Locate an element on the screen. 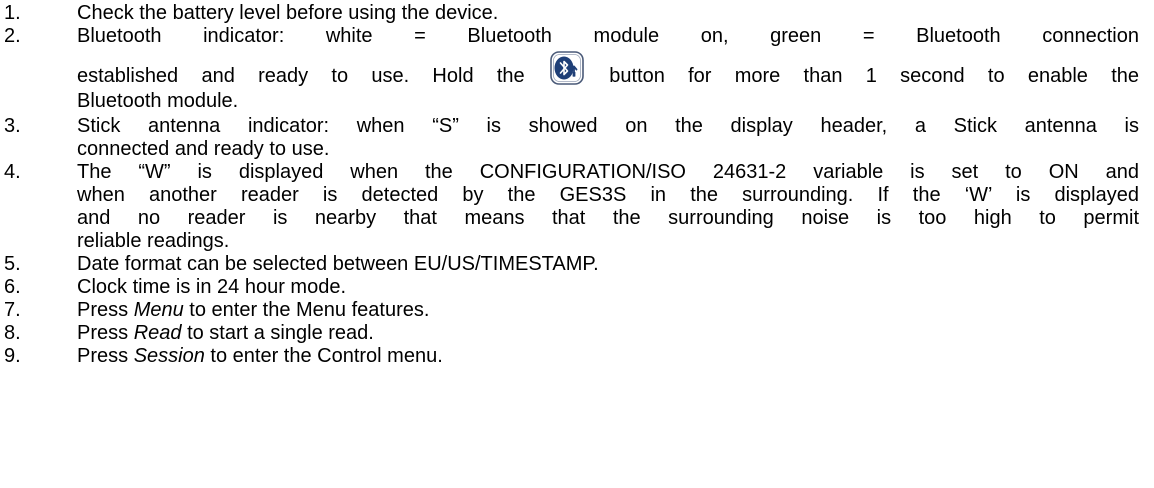 The image size is (1154, 488). item-text-fragment: established and ready to use. Hold the is located at coordinates (301, 76).